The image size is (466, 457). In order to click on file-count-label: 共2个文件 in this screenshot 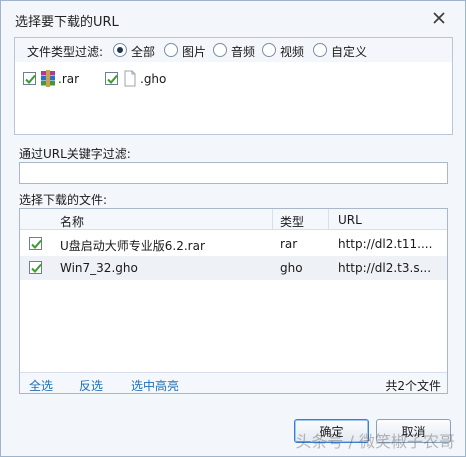, I will do `click(413, 386)`.